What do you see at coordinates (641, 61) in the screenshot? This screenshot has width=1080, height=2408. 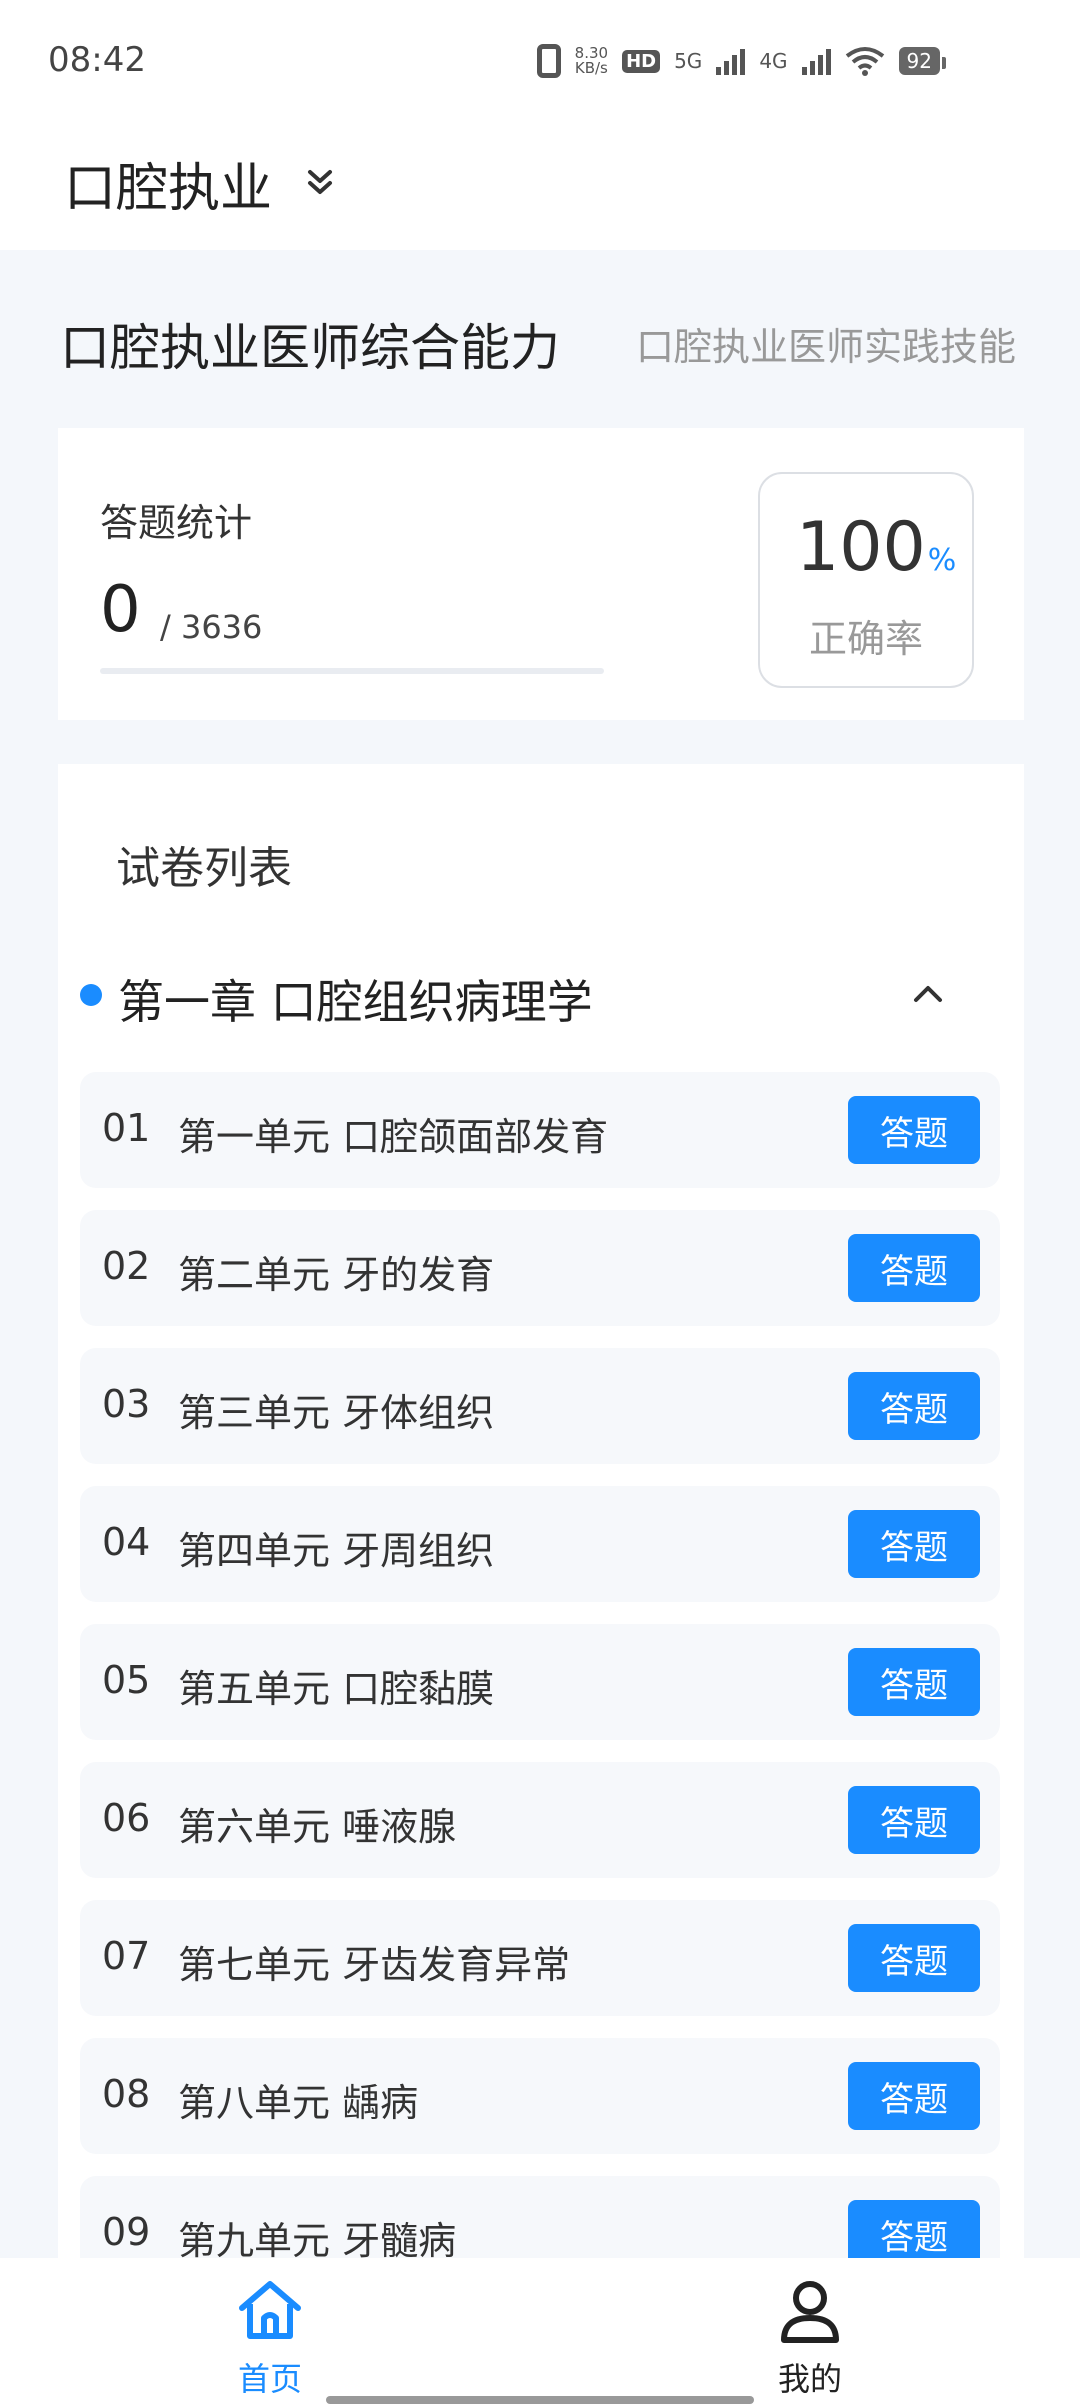 I see `hd-icon: HD` at bounding box center [641, 61].